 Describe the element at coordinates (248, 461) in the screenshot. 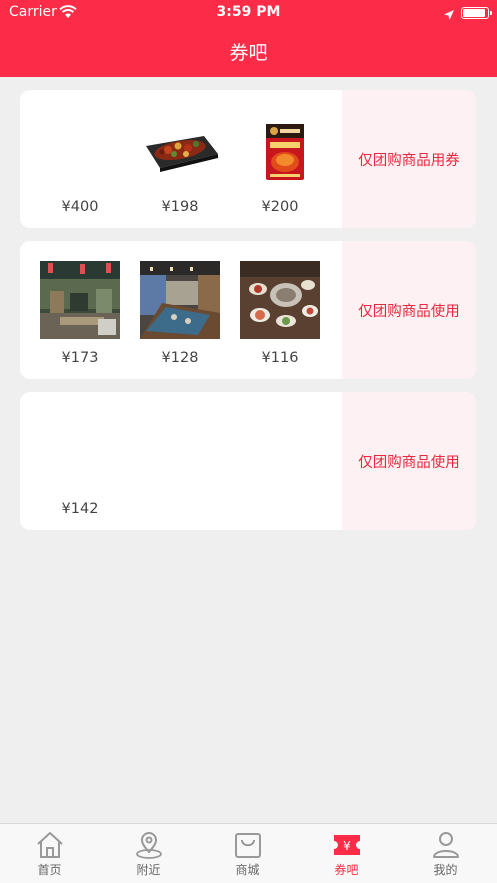

I see `coupon-card: ¥142 仅团购商品使用` at that location.